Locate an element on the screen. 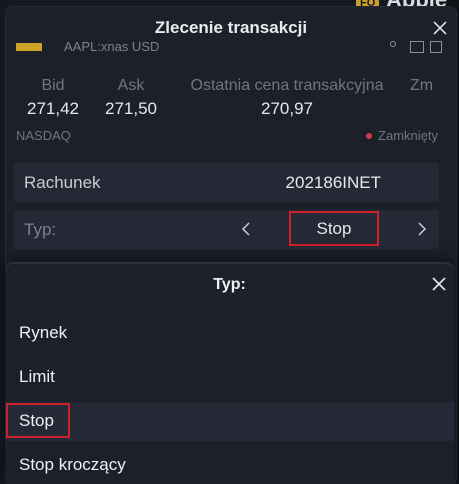 The width and height of the screenshot is (459, 484). sheet-title: Typ: is located at coordinates (229, 284).